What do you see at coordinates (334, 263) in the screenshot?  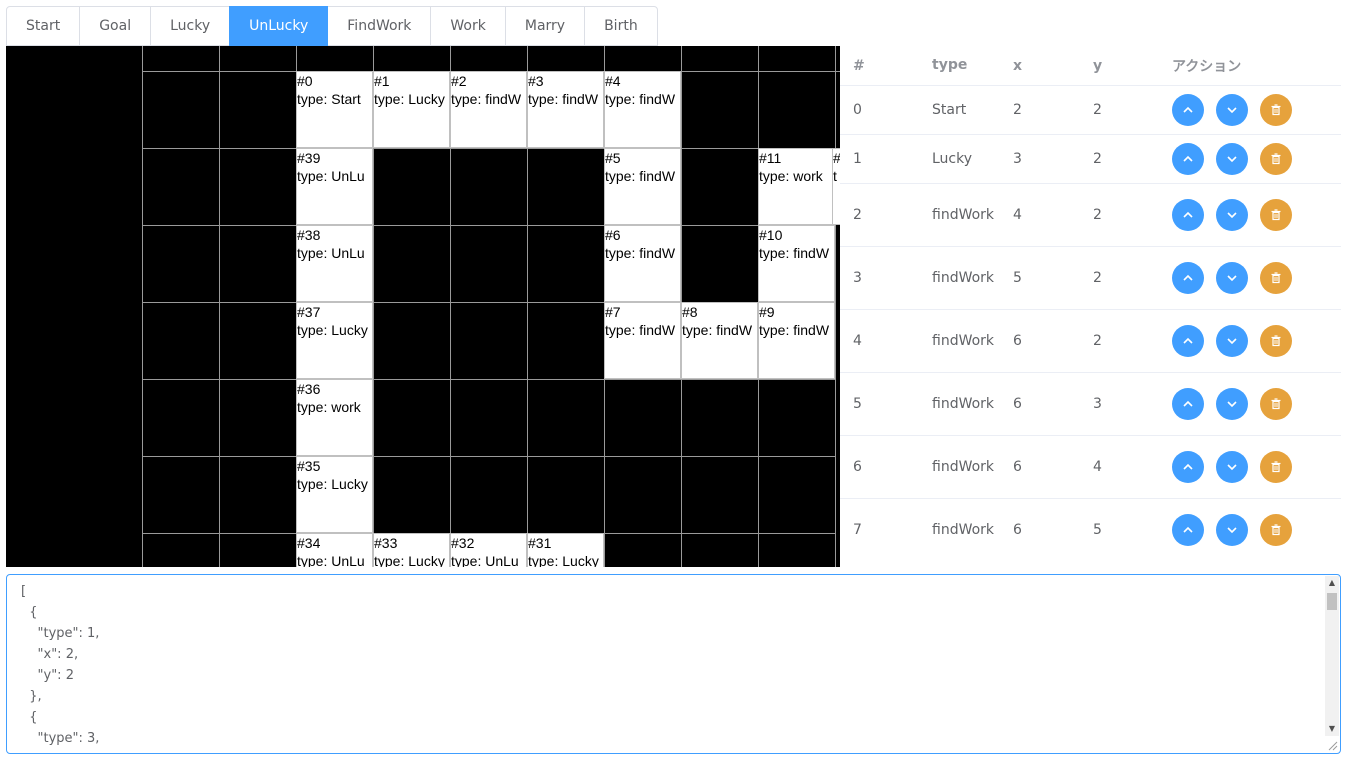 I see `board-tile: #38 type: UnLu` at bounding box center [334, 263].